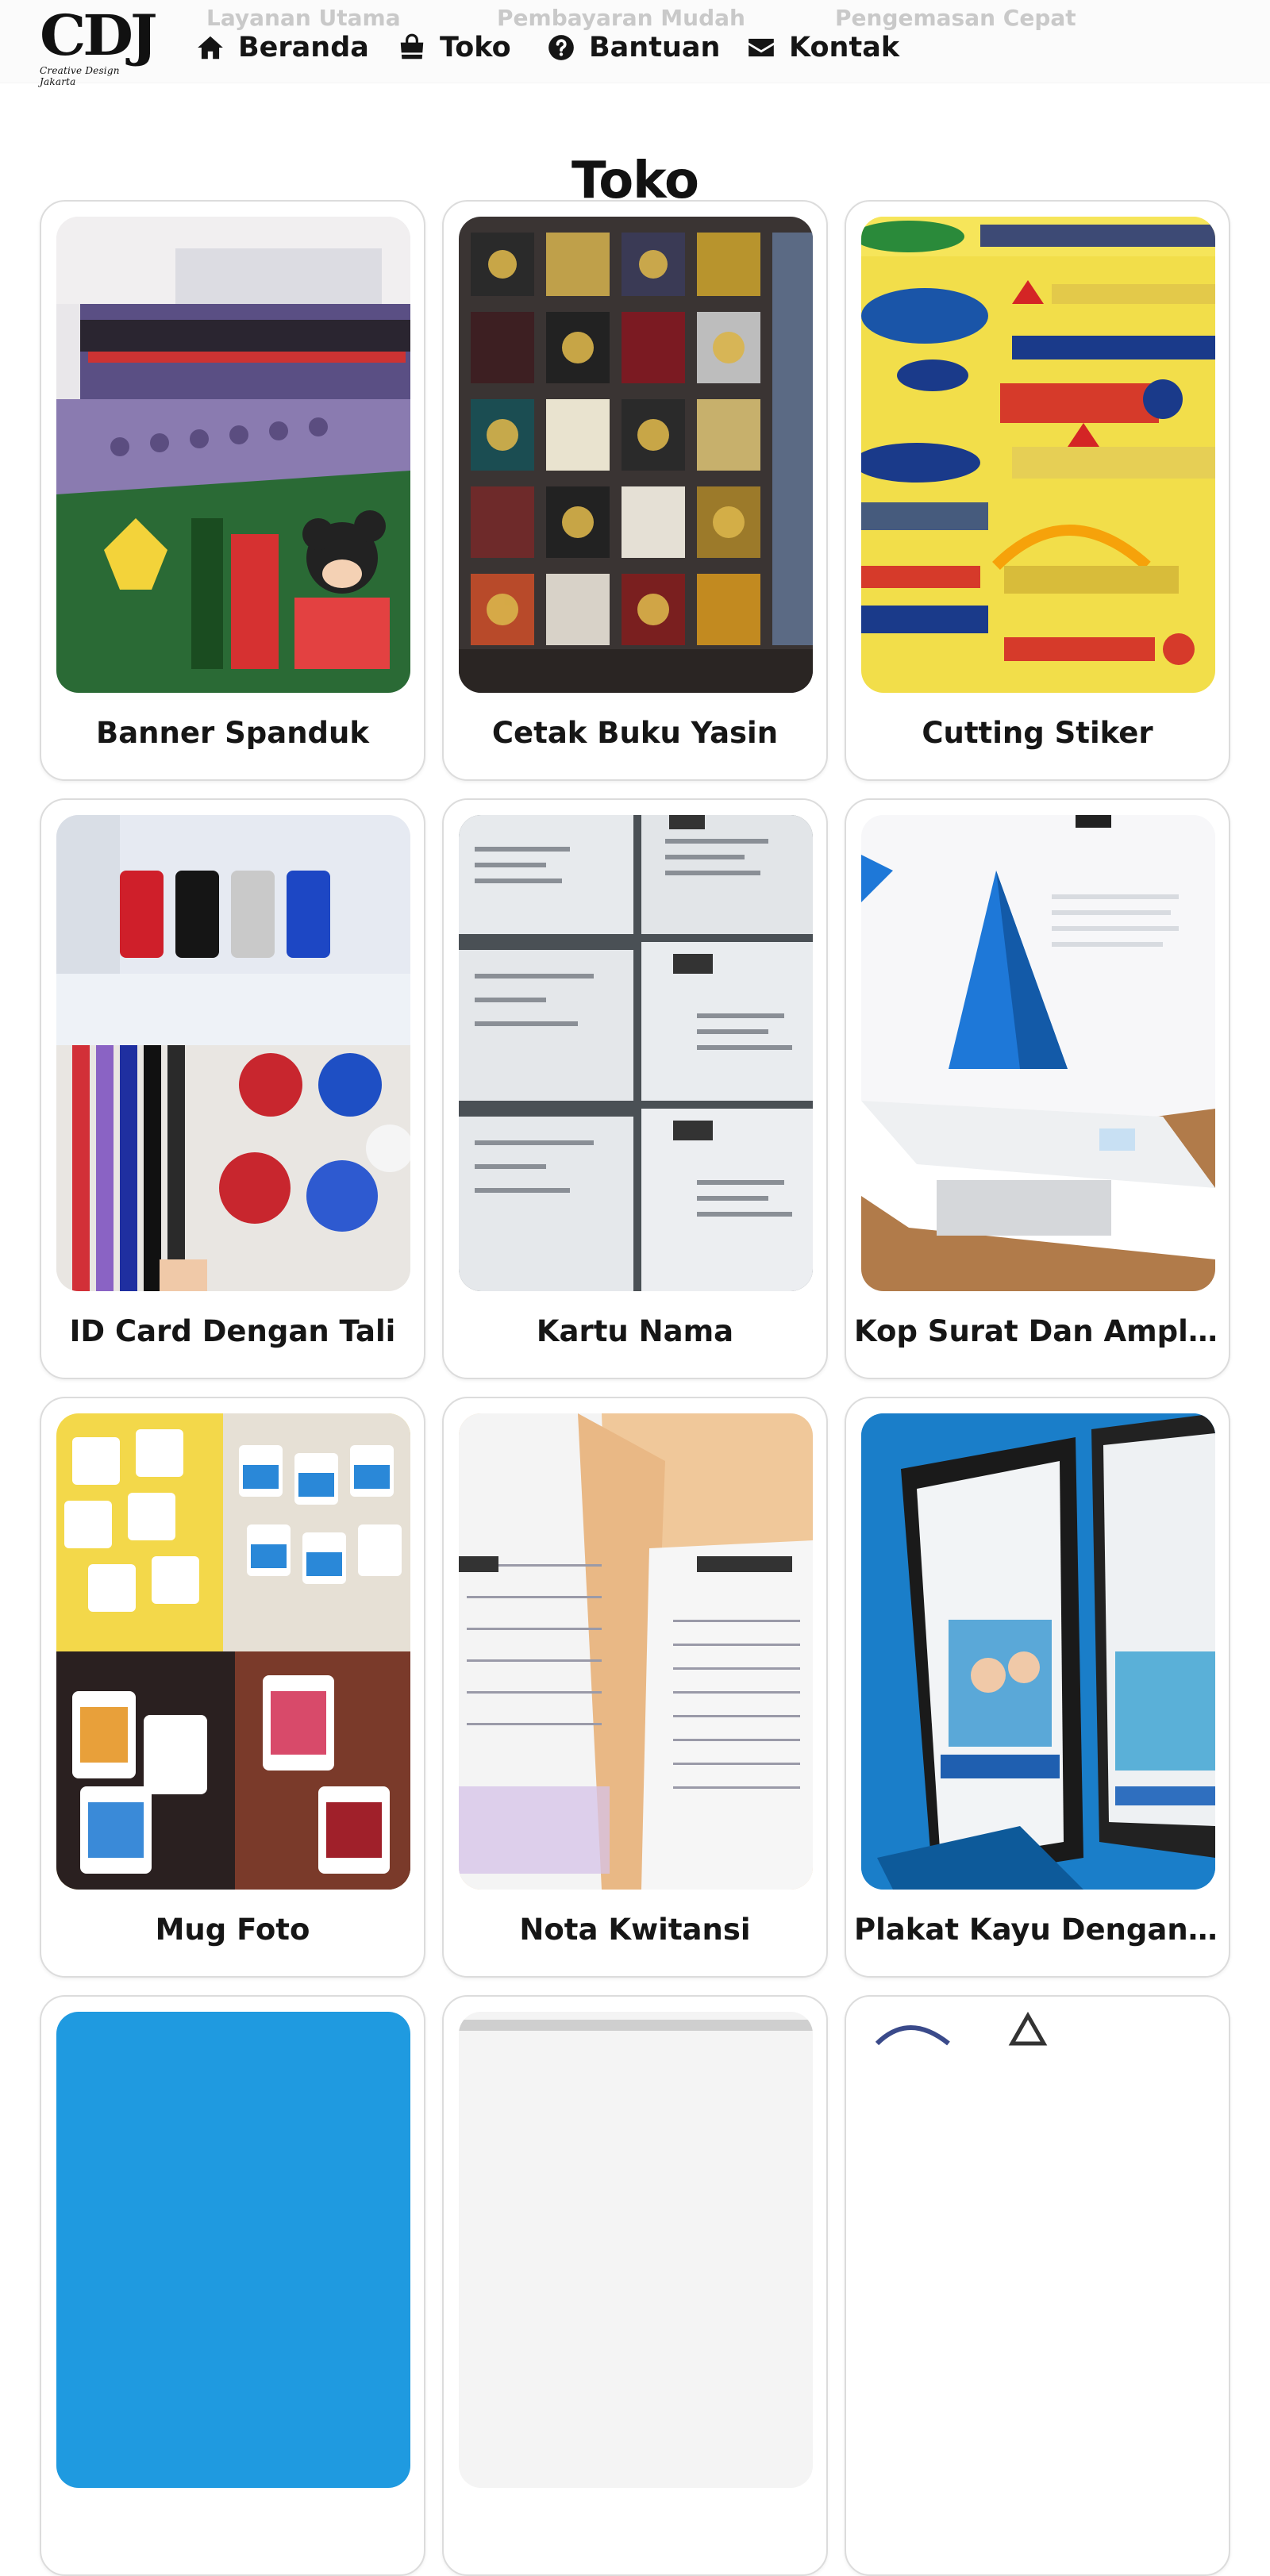  I want to click on product-card: Mug Foto, so click(232, 1687).